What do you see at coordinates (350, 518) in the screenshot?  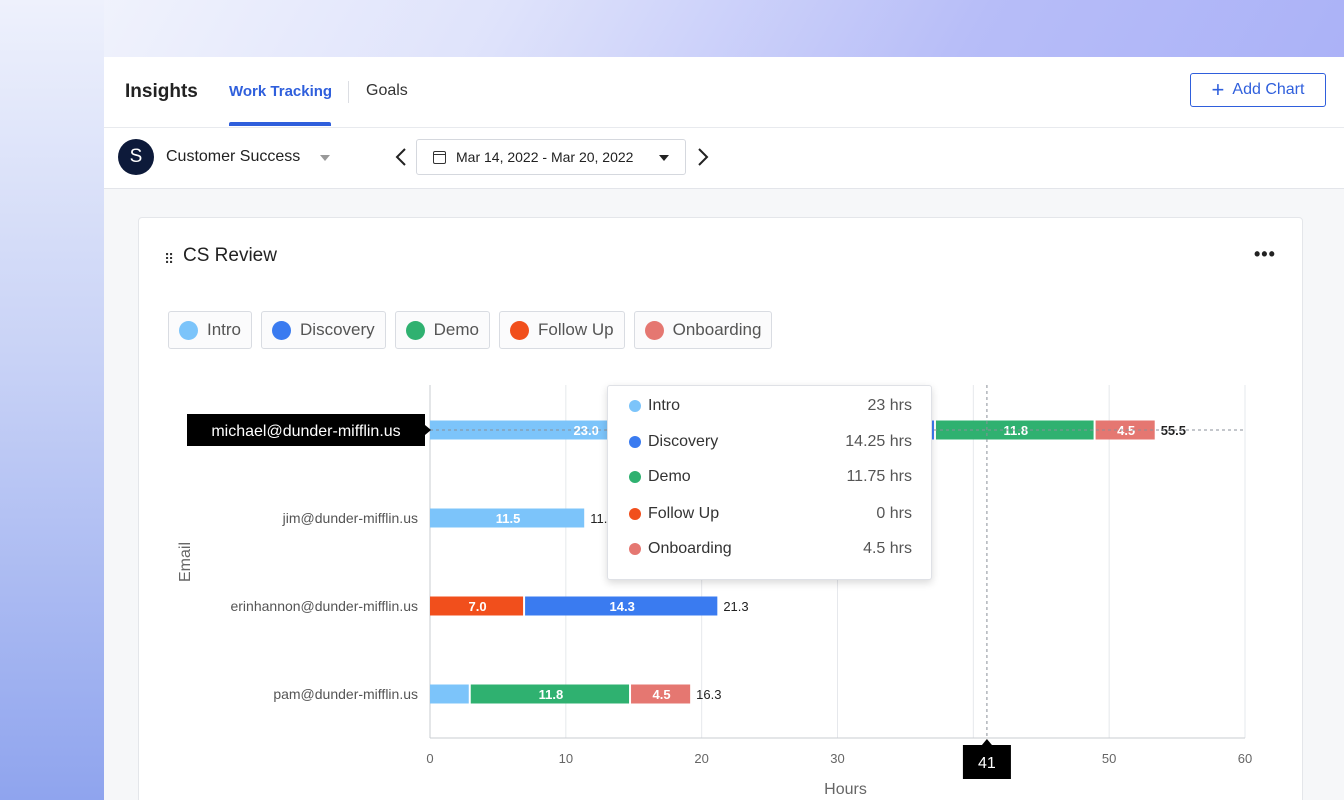 I see `y-category-label: jim@dunder-mifflin.us` at bounding box center [350, 518].